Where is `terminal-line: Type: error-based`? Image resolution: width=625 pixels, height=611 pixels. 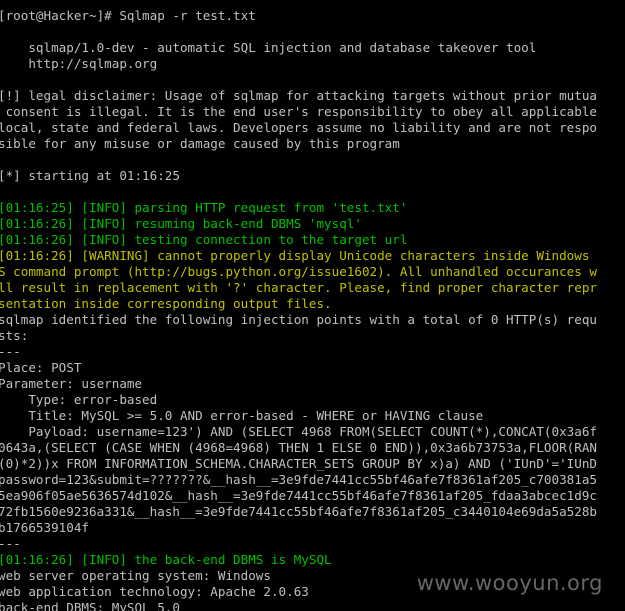 terminal-line: Type: error-based is located at coordinates (79, 399).